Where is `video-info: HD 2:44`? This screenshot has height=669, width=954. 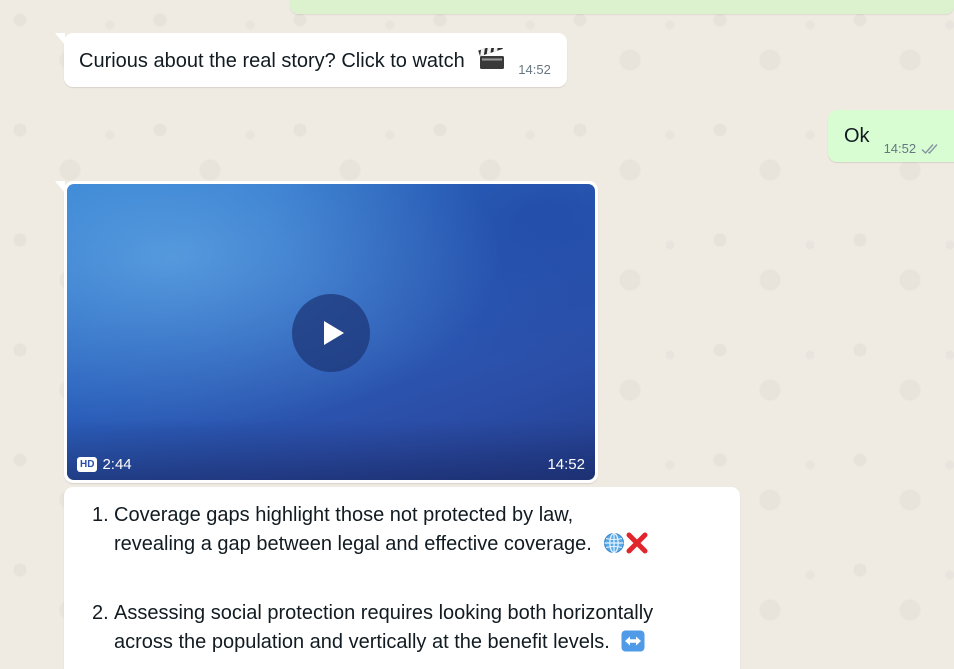
video-info: HD 2:44 is located at coordinates (104, 464).